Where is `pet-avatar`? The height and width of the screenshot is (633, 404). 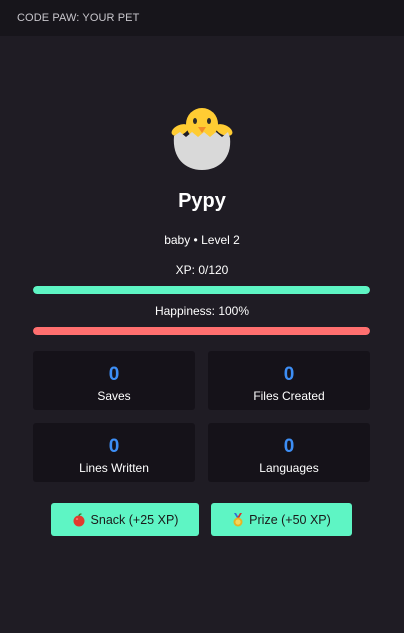
pet-avatar is located at coordinates (202, 136).